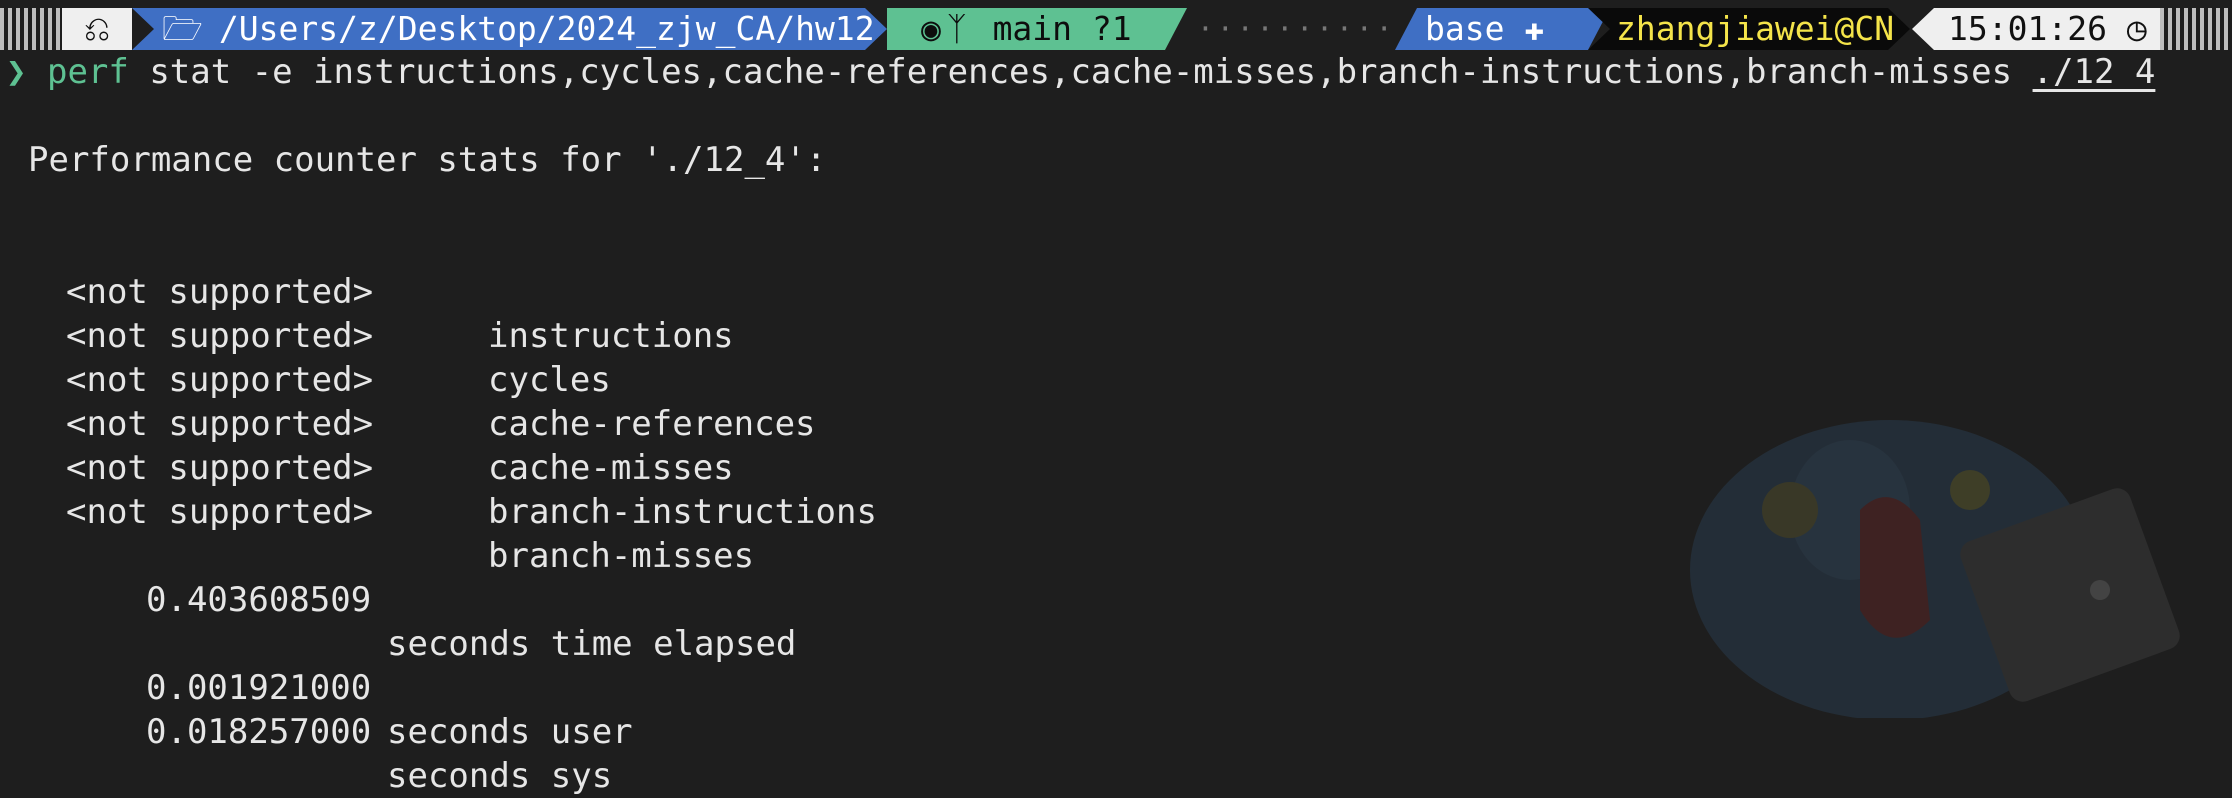 The height and width of the screenshot is (798, 2232). What do you see at coordinates (259, 732) in the screenshot?
I see `sys-time-value: 0.018257000` at bounding box center [259, 732].